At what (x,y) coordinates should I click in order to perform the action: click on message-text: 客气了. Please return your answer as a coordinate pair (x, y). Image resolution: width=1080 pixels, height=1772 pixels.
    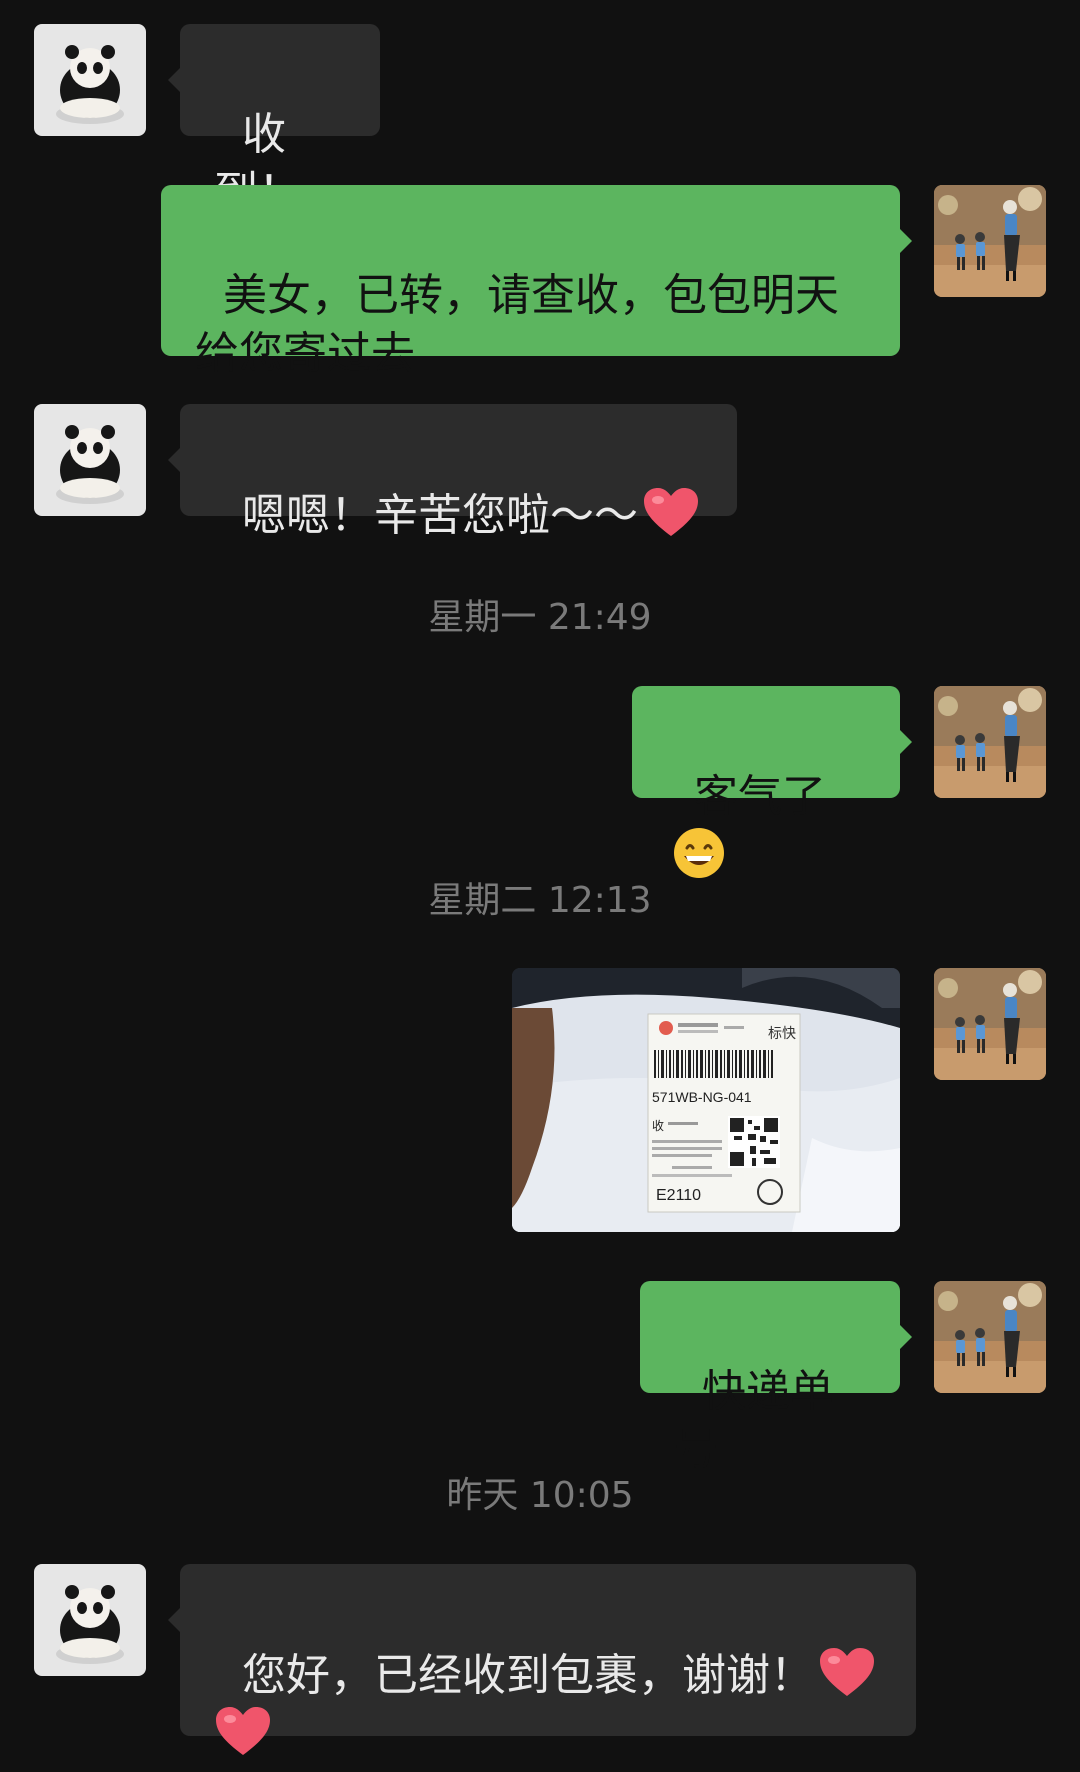
    Looking at the image, I should click on (759, 796).